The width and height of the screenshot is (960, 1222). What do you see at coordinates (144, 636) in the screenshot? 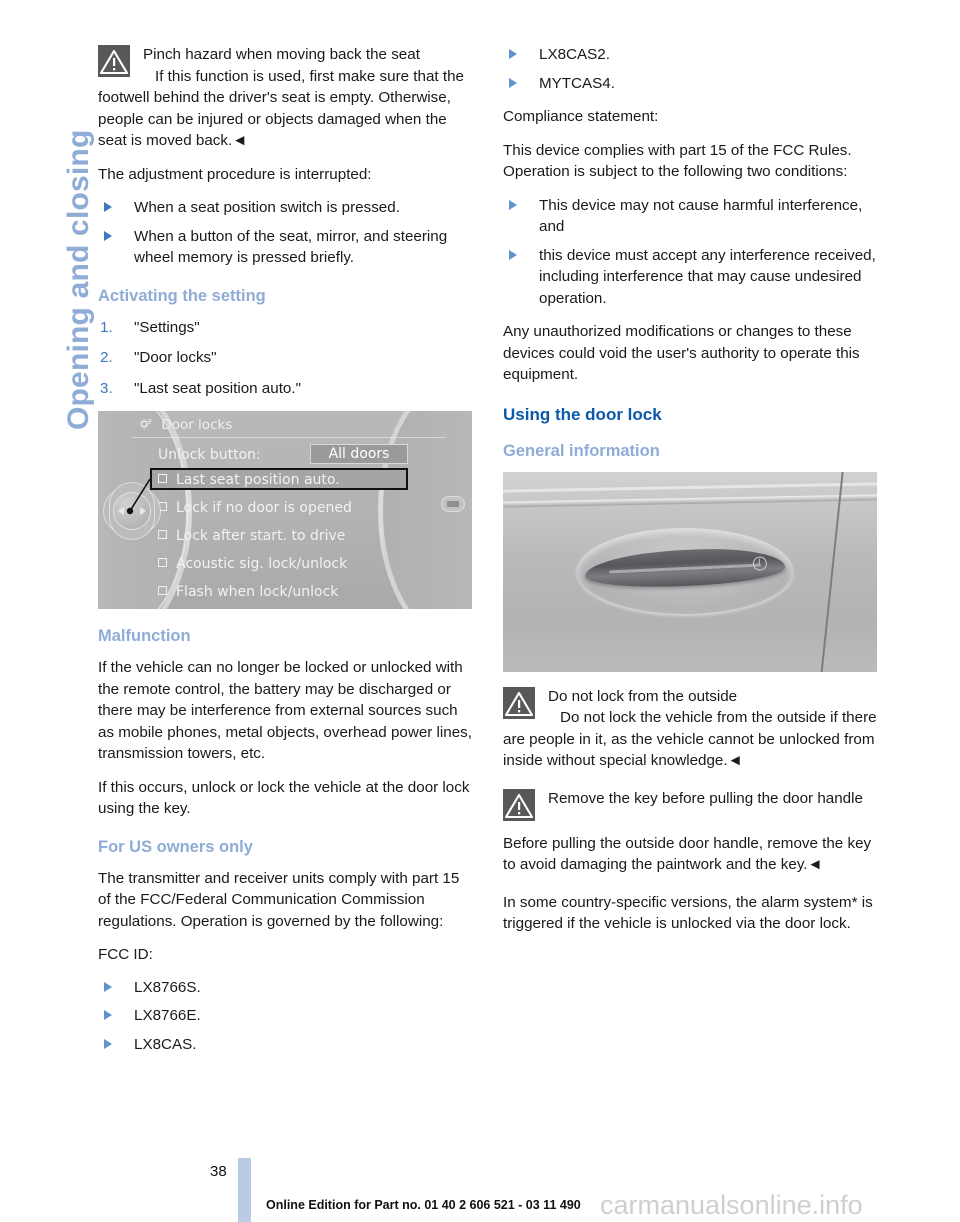
I see `malfunction-heading: Malfunction` at bounding box center [144, 636].